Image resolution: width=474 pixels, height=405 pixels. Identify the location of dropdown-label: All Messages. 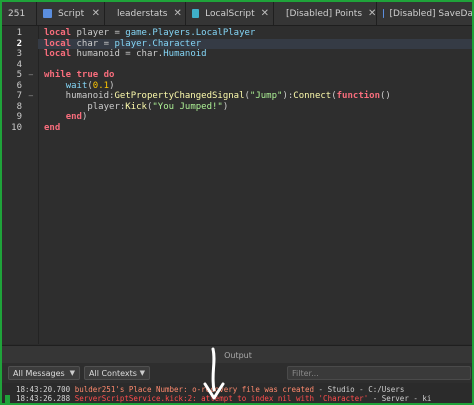
(39, 373).